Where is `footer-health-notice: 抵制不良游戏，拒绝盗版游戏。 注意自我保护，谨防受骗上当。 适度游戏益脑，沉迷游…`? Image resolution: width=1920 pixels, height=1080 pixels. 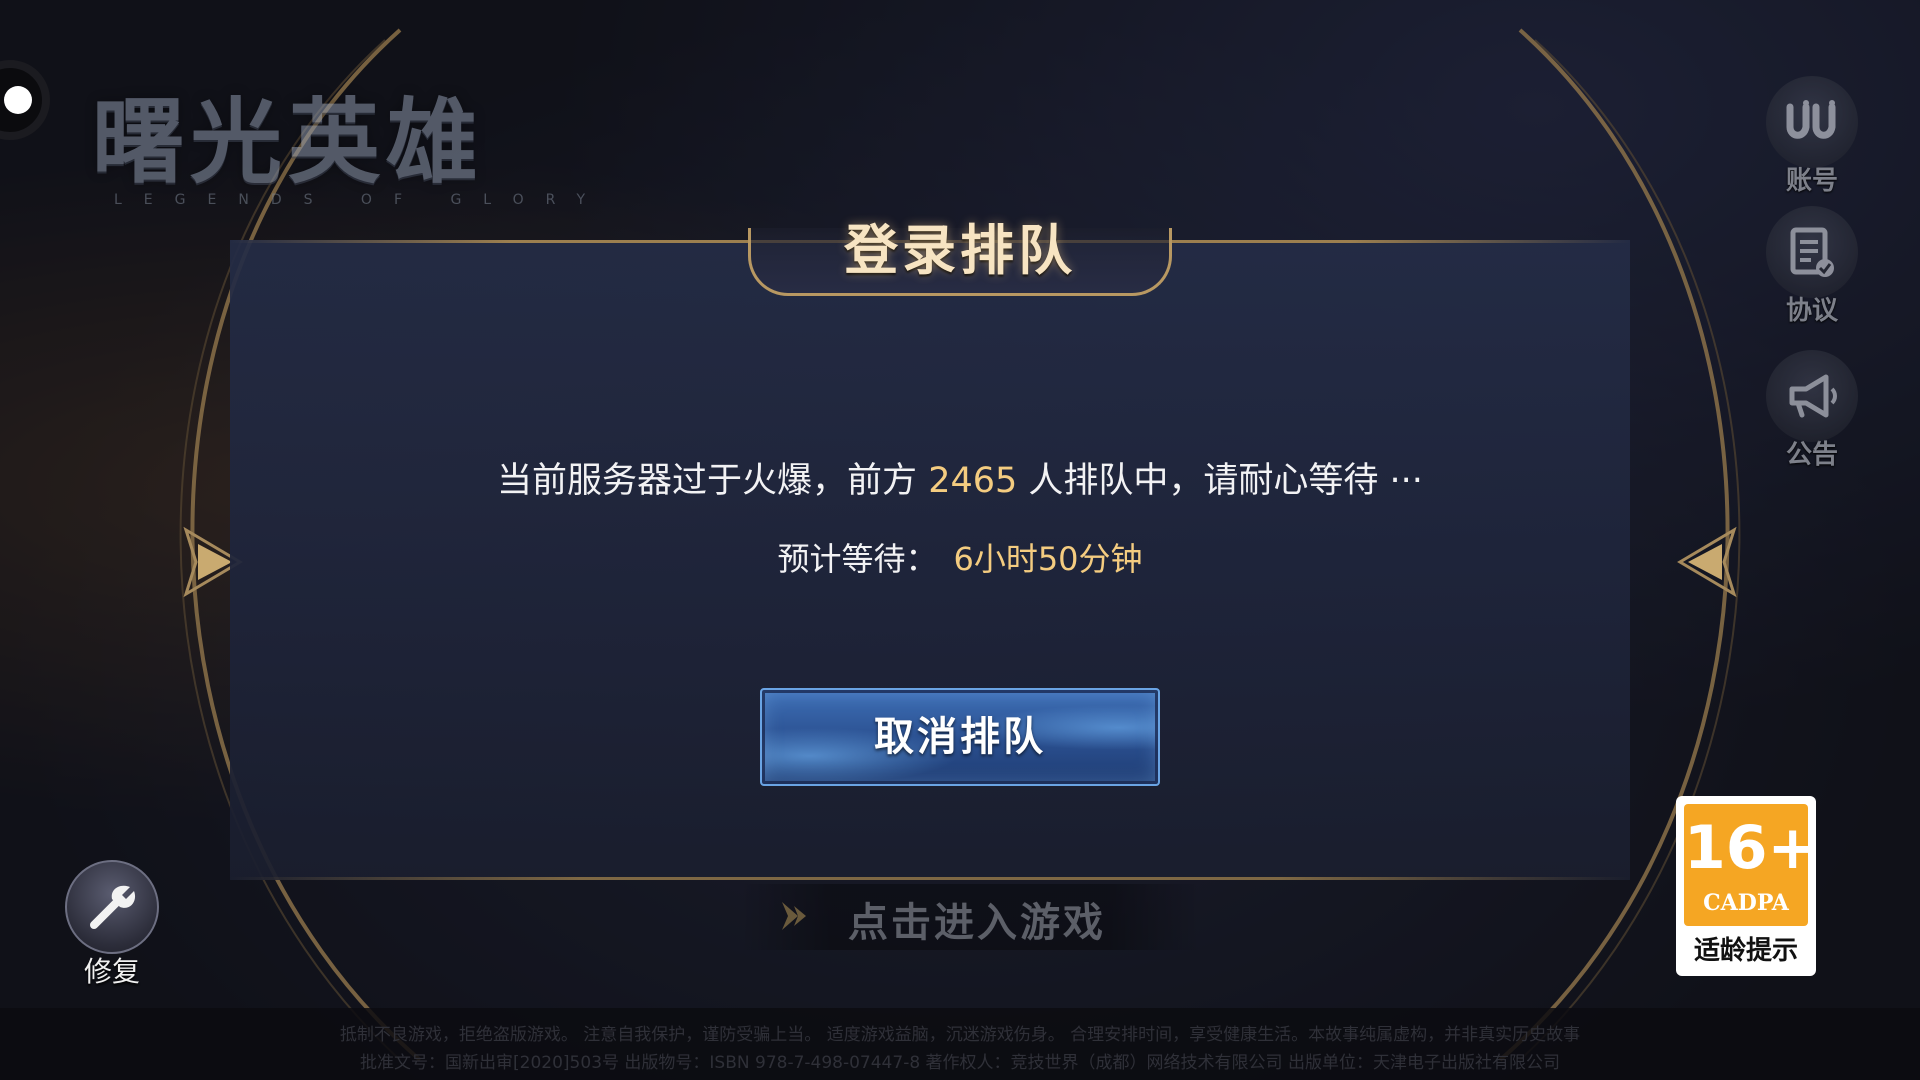
footer-health-notice: 抵制不良游戏，拒绝盗版游戏。 注意自我保护，谨防受骗上当。 适度游戏益脑，沉迷游… is located at coordinates (960, 1035).